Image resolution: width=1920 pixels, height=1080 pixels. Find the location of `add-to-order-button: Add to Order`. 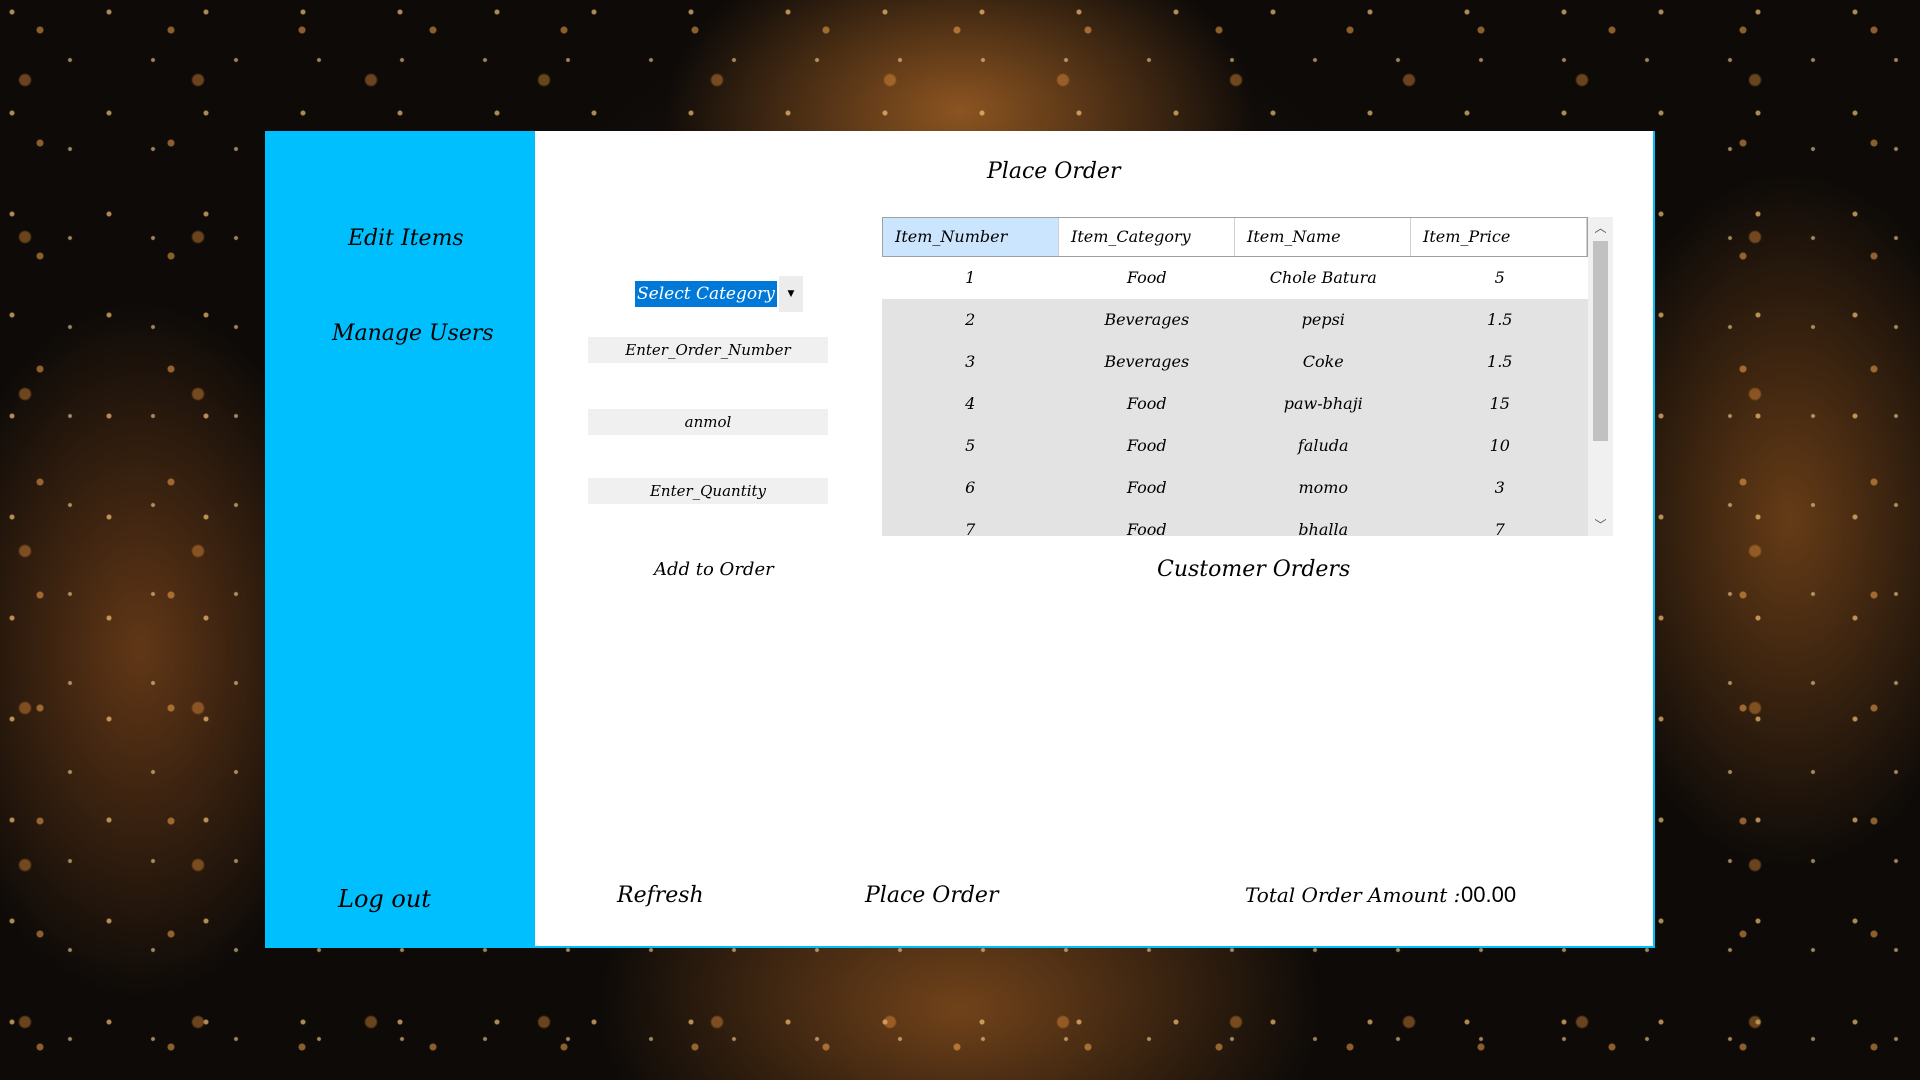

add-to-order-button: Add to Order is located at coordinates (714, 569).